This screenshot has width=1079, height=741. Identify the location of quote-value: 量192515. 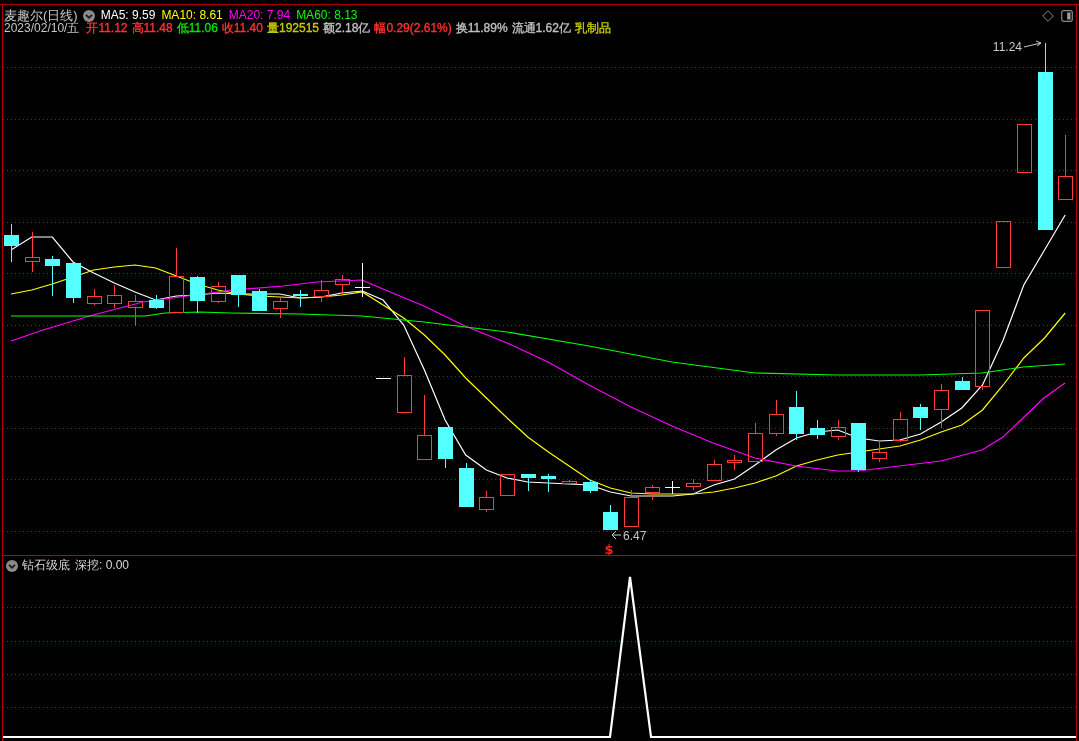
(292, 28).